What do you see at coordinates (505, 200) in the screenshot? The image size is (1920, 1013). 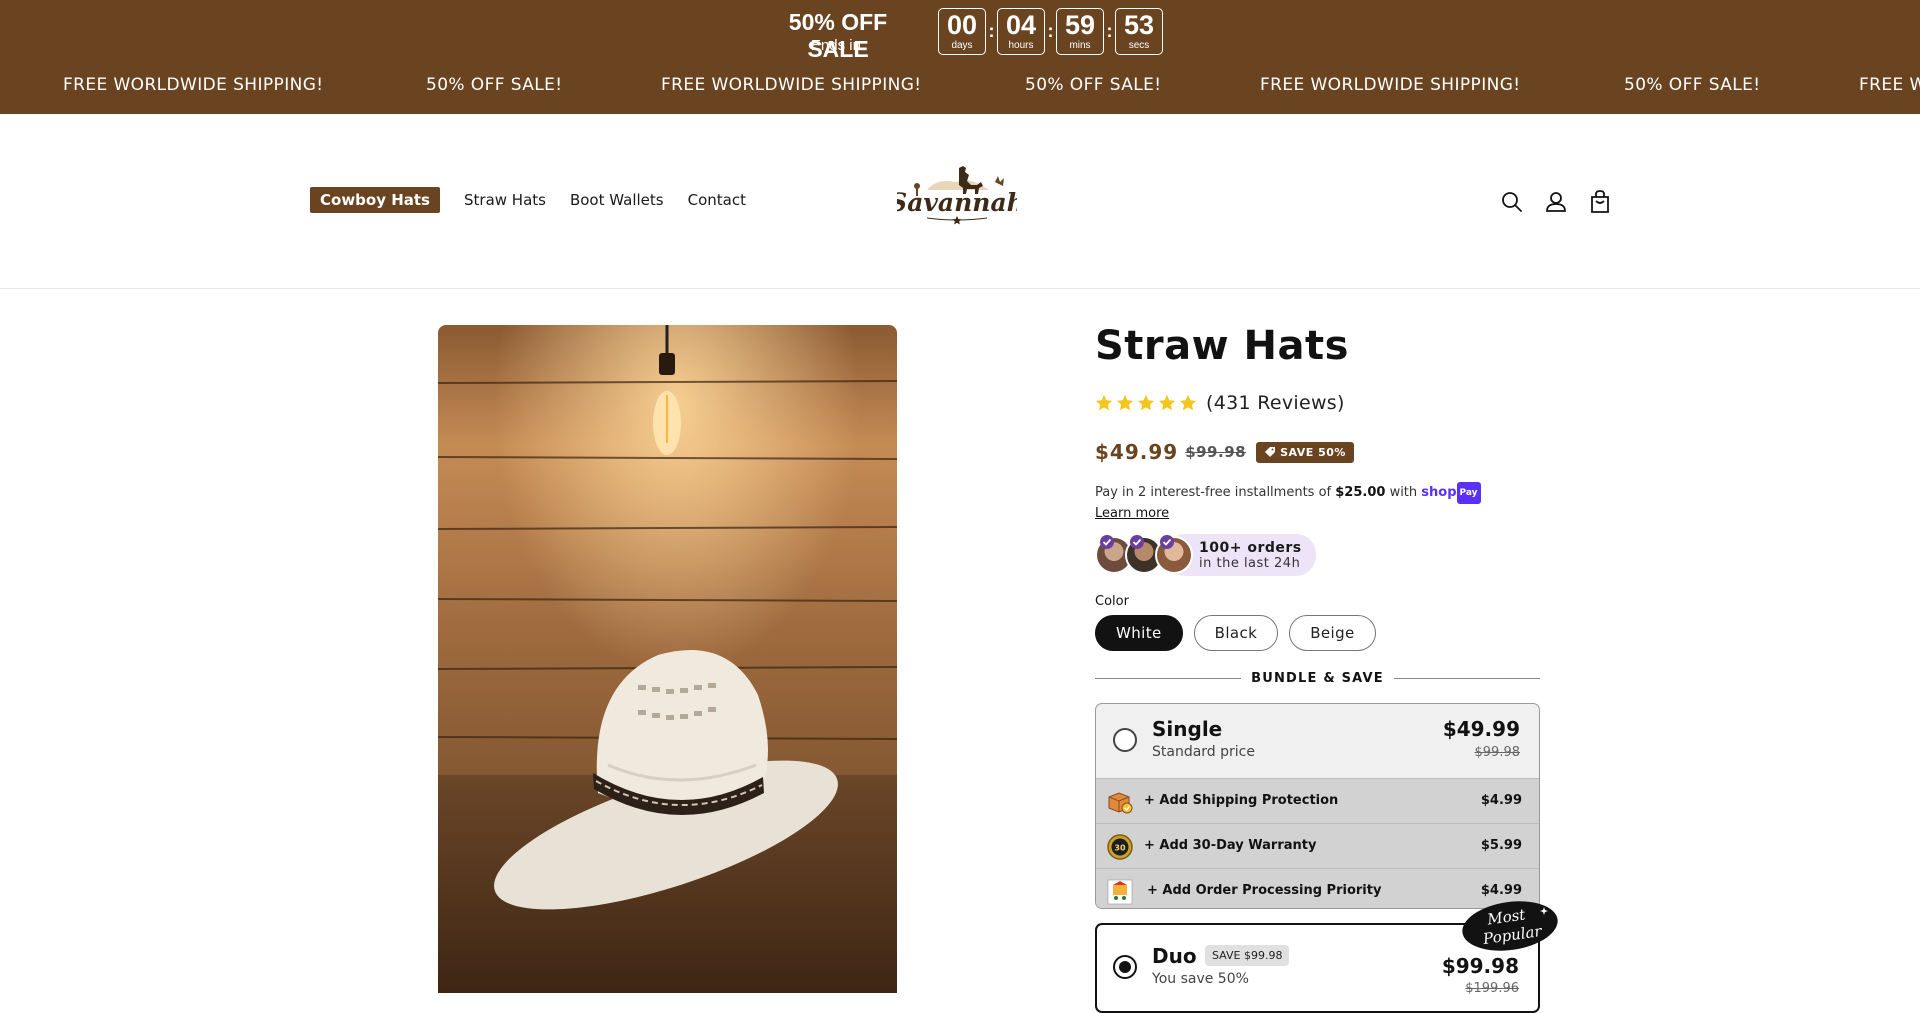 I see `nav-straw-hats: Straw Hats` at bounding box center [505, 200].